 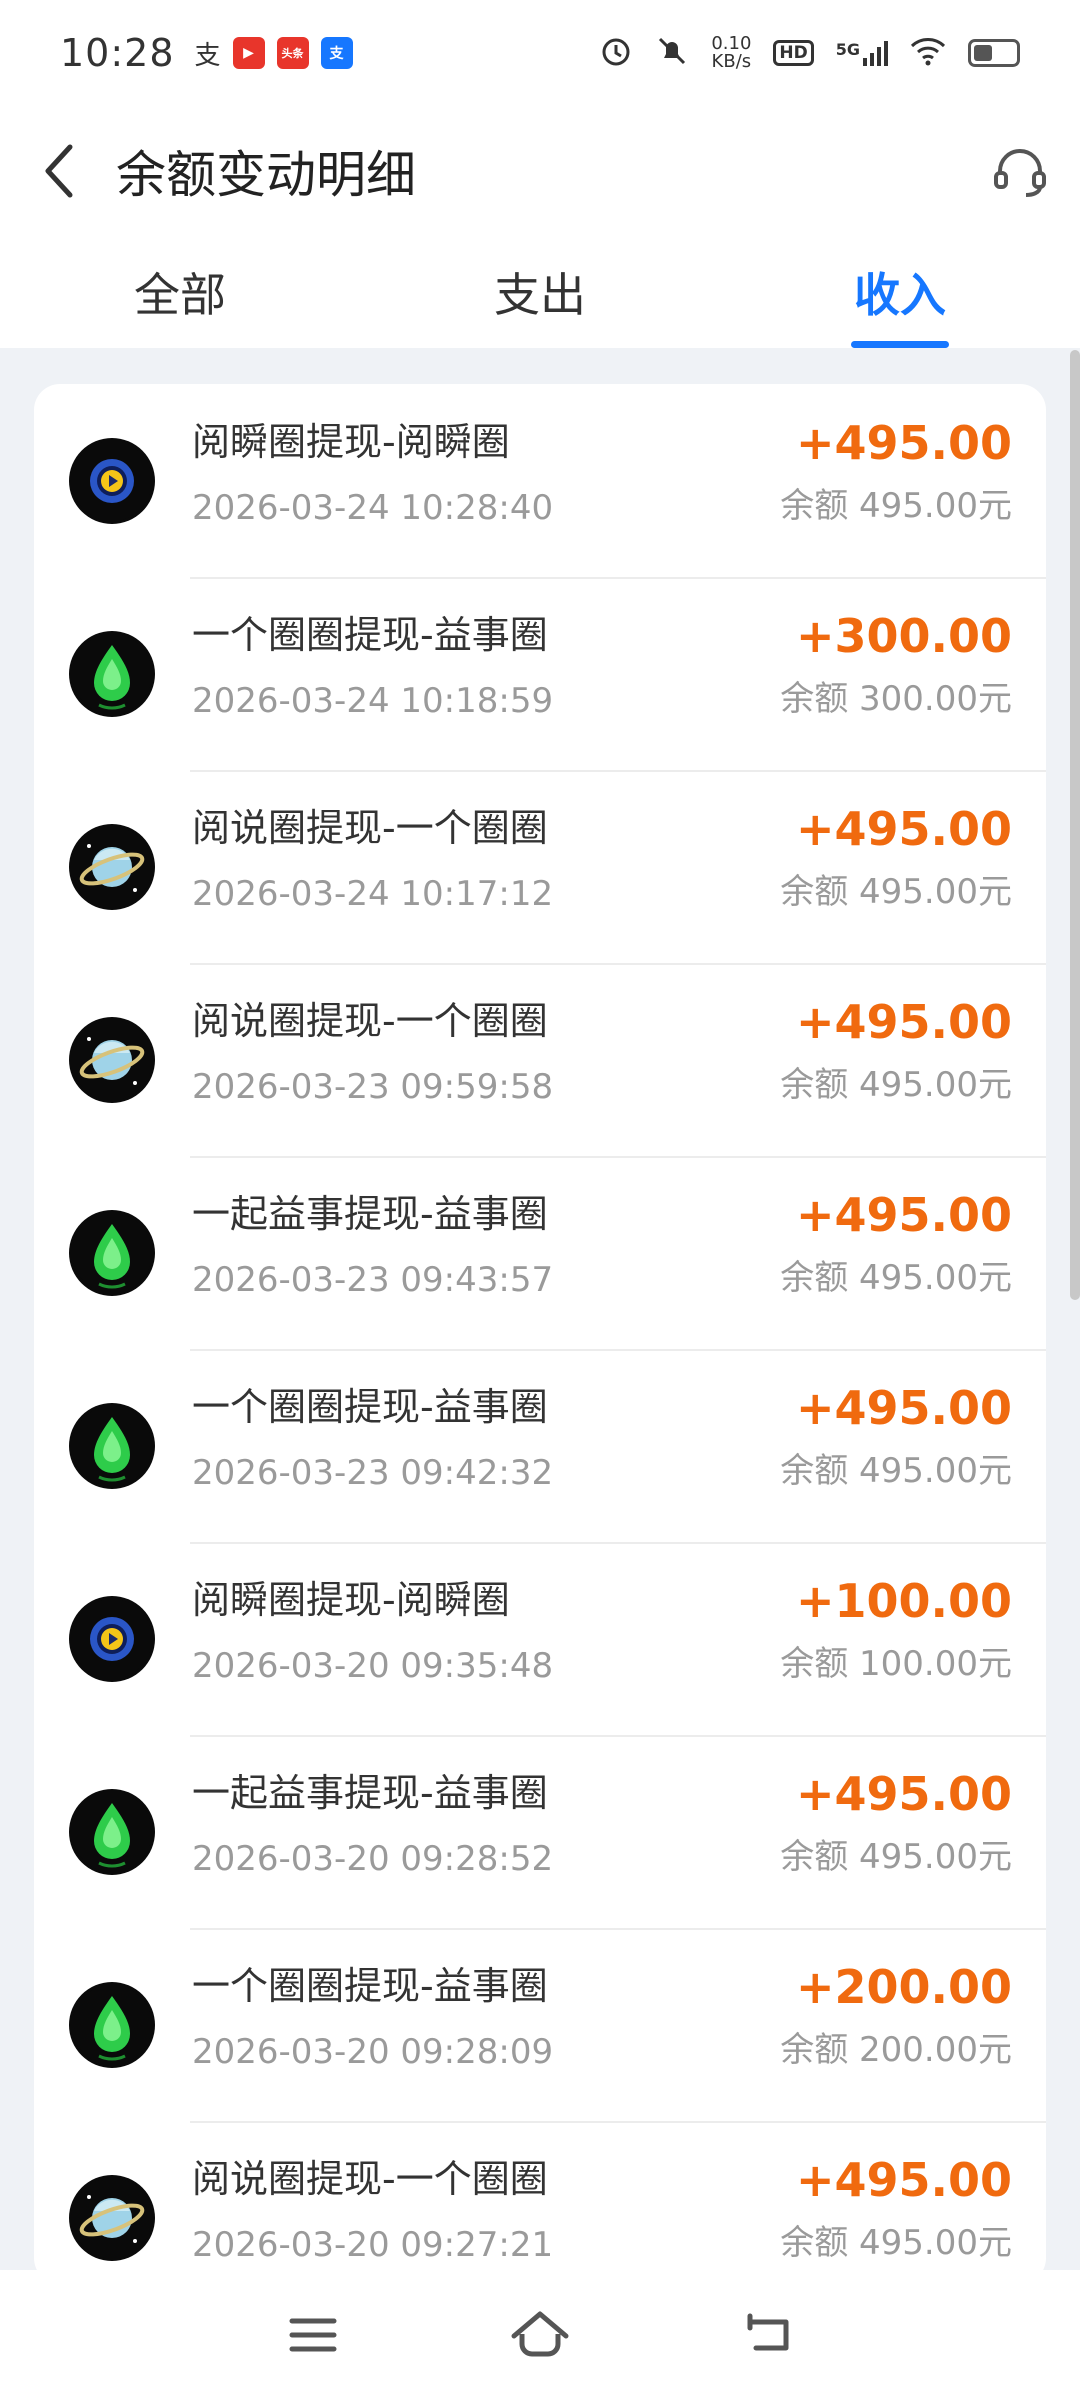 I want to click on video-app-icon: ▶, so click(x=248, y=53).